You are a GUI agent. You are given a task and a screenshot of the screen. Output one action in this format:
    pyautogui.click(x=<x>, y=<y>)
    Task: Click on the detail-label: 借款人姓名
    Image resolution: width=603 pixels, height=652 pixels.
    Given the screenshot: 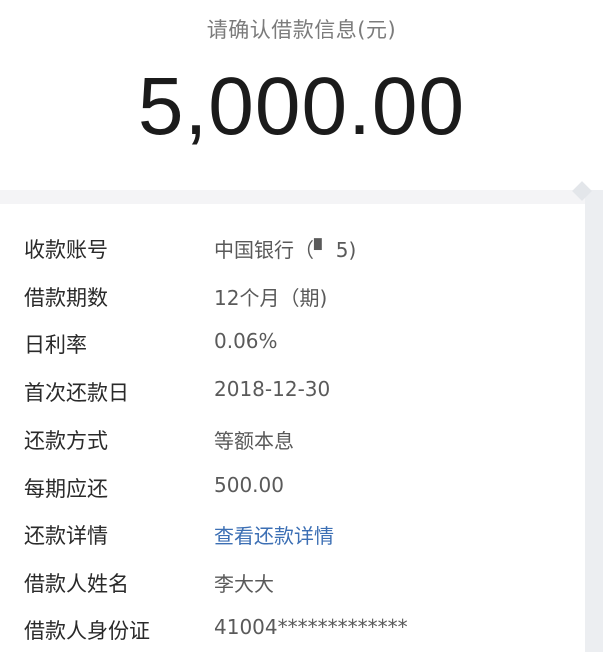 What is the action you would take?
    pyautogui.click(x=76, y=584)
    